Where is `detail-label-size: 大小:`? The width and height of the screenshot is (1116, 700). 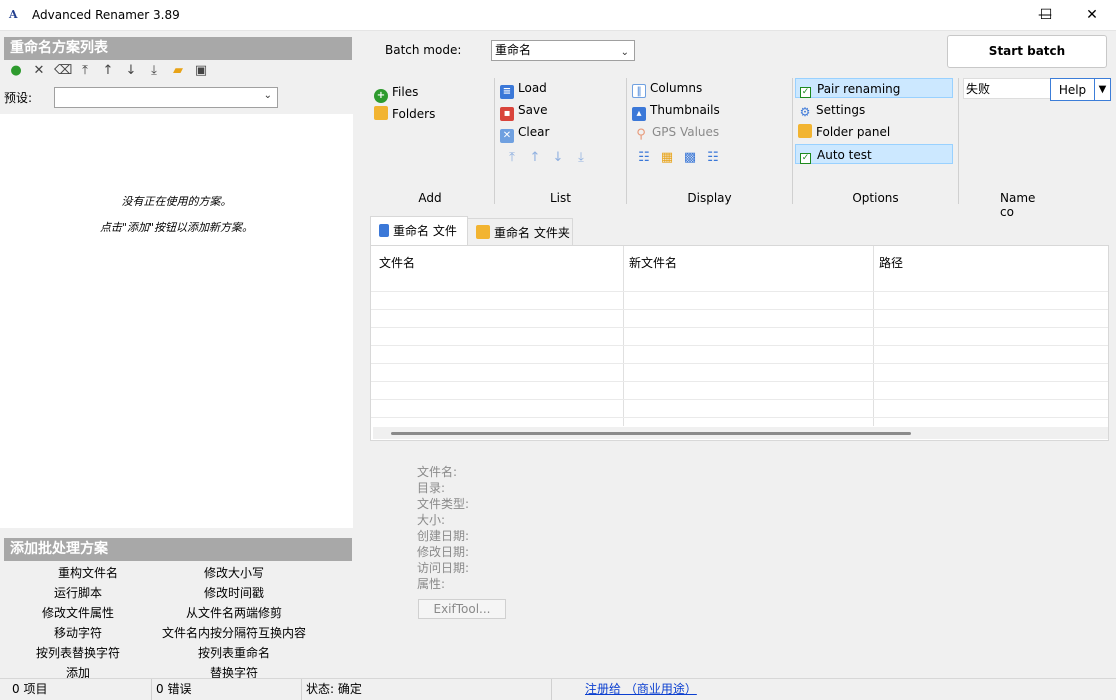
detail-label-size: 大小: is located at coordinates (431, 520).